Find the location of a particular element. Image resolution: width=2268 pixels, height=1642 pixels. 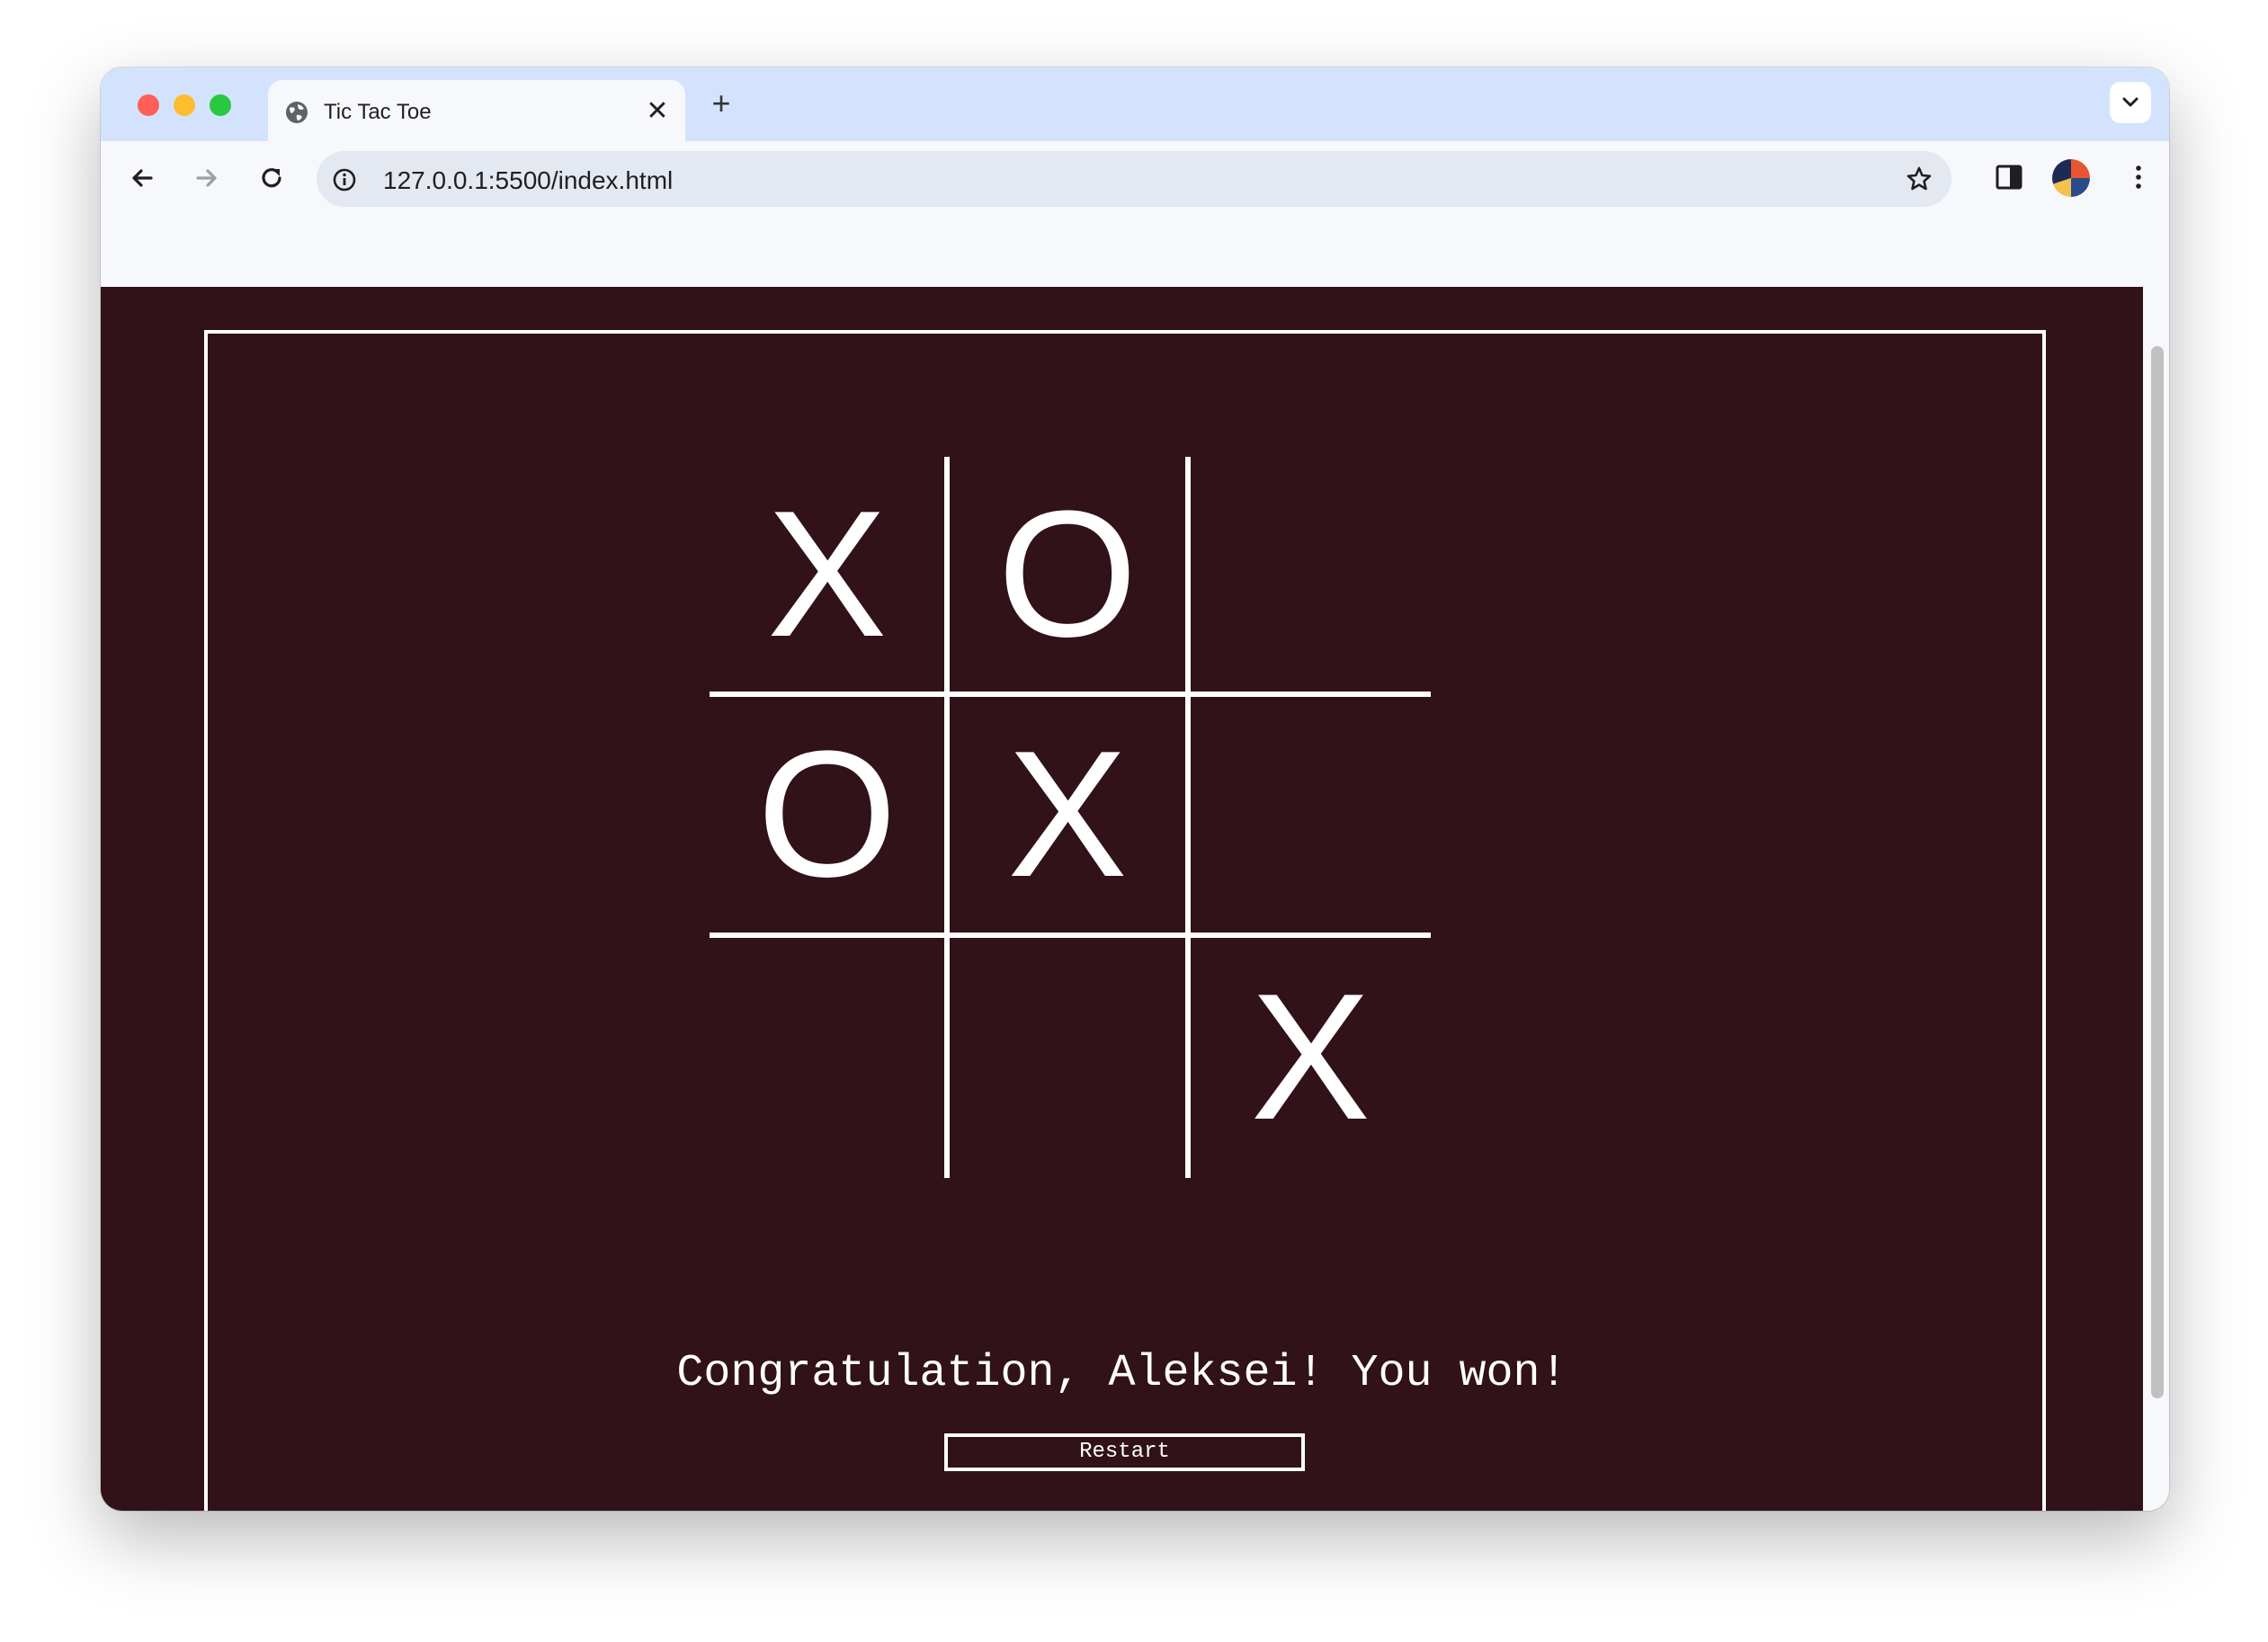

board-cell-1: X is located at coordinates (830, 577).